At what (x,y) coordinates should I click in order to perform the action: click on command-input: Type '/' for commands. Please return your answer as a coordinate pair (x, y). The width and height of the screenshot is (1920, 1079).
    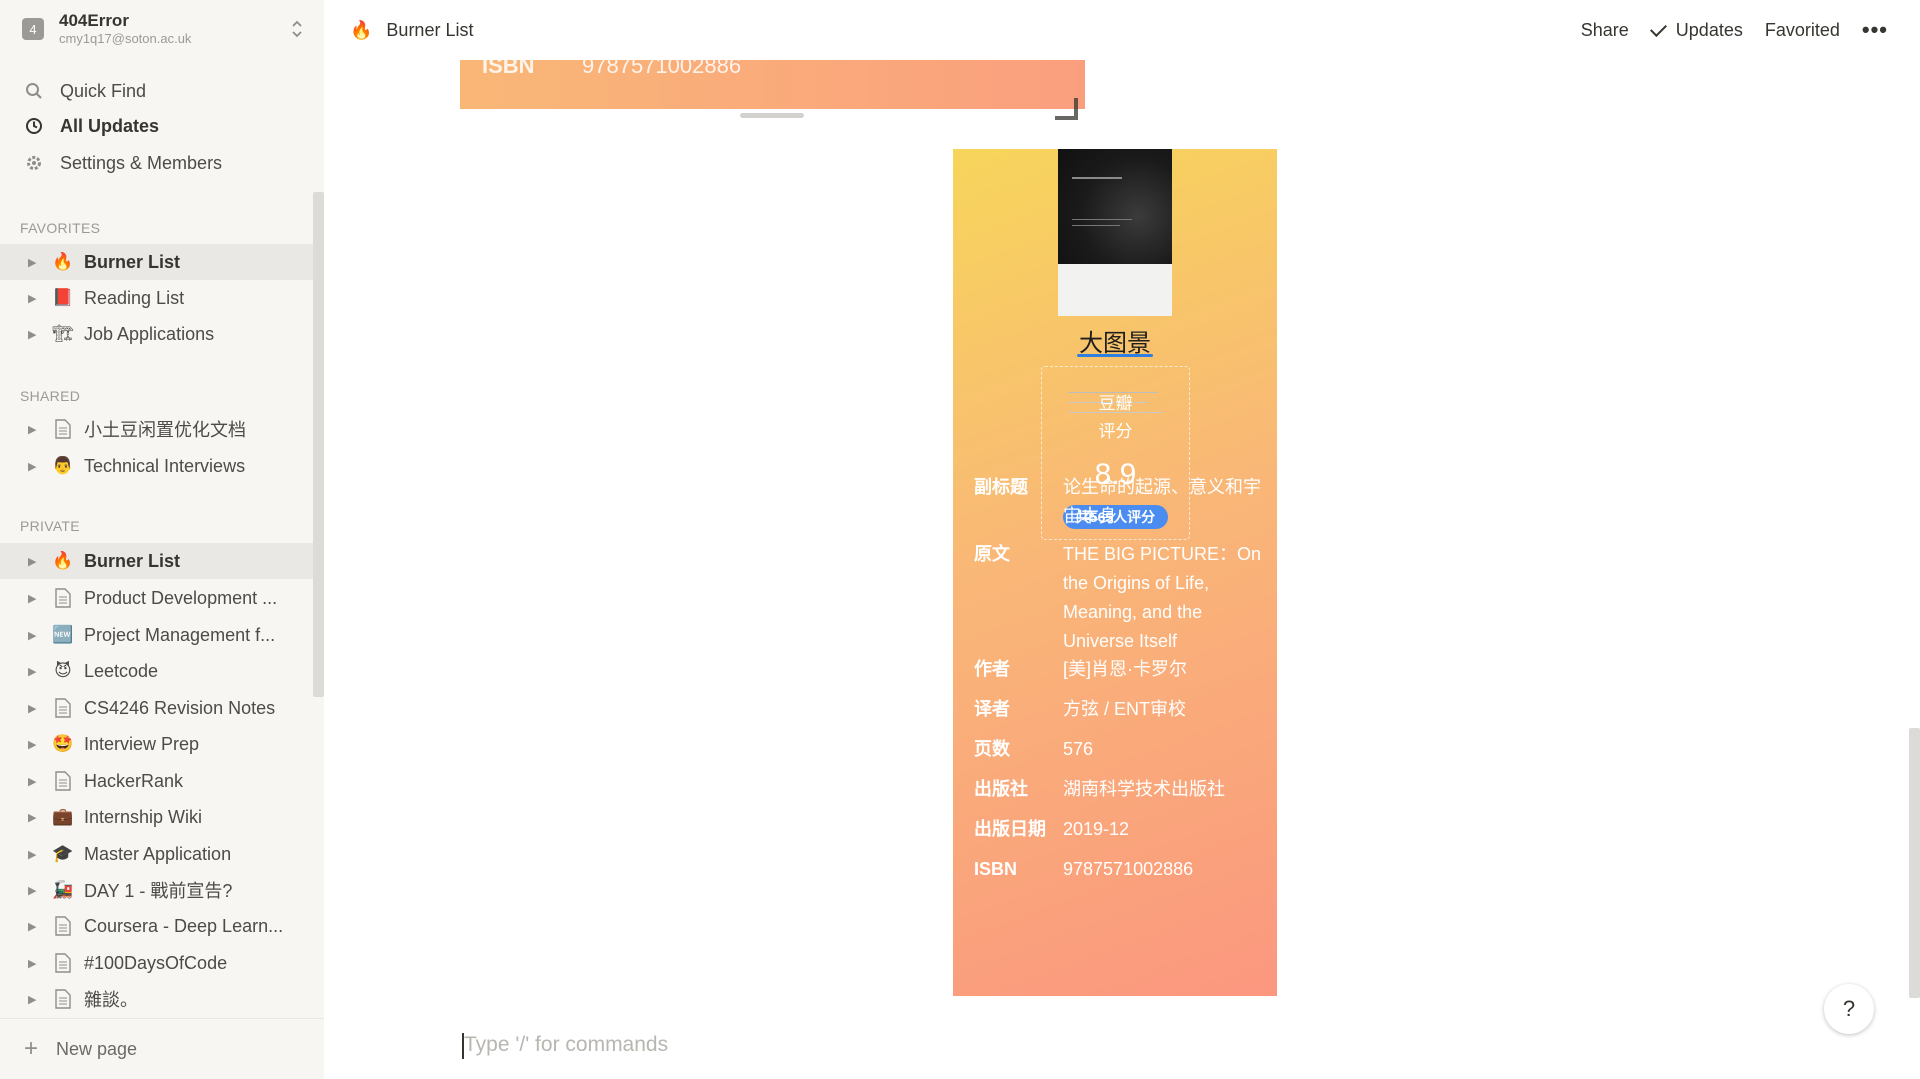
    Looking at the image, I should click on (566, 1045).